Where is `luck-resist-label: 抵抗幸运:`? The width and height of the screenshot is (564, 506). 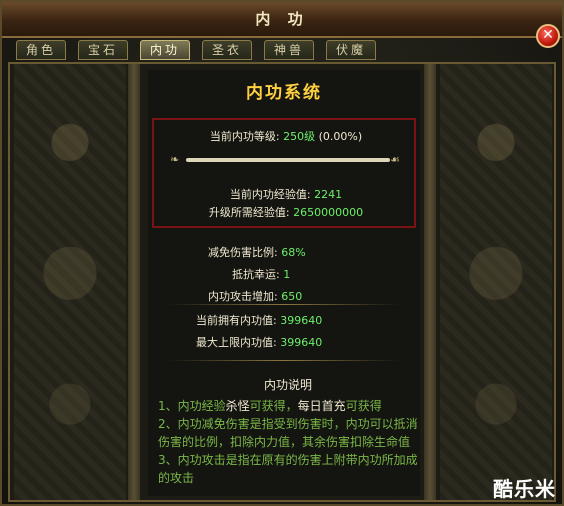
luck-resist-label: 抵抗幸运: is located at coordinates (256, 274).